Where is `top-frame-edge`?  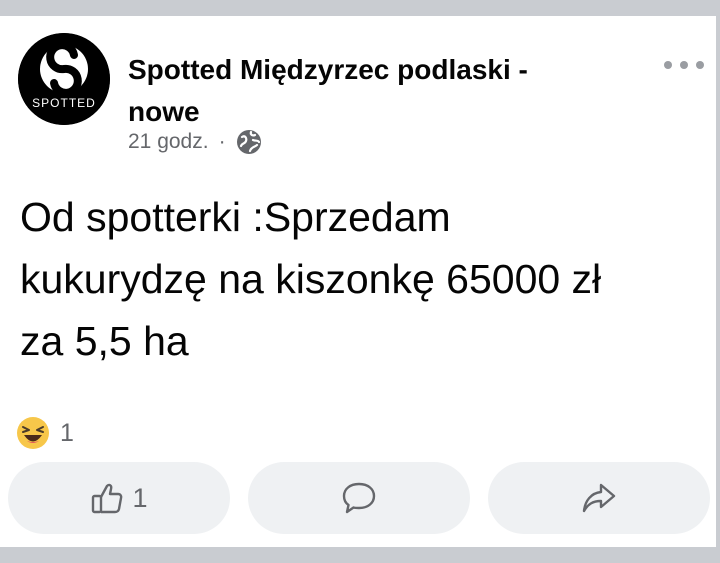 top-frame-edge is located at coordinates (360, 8).